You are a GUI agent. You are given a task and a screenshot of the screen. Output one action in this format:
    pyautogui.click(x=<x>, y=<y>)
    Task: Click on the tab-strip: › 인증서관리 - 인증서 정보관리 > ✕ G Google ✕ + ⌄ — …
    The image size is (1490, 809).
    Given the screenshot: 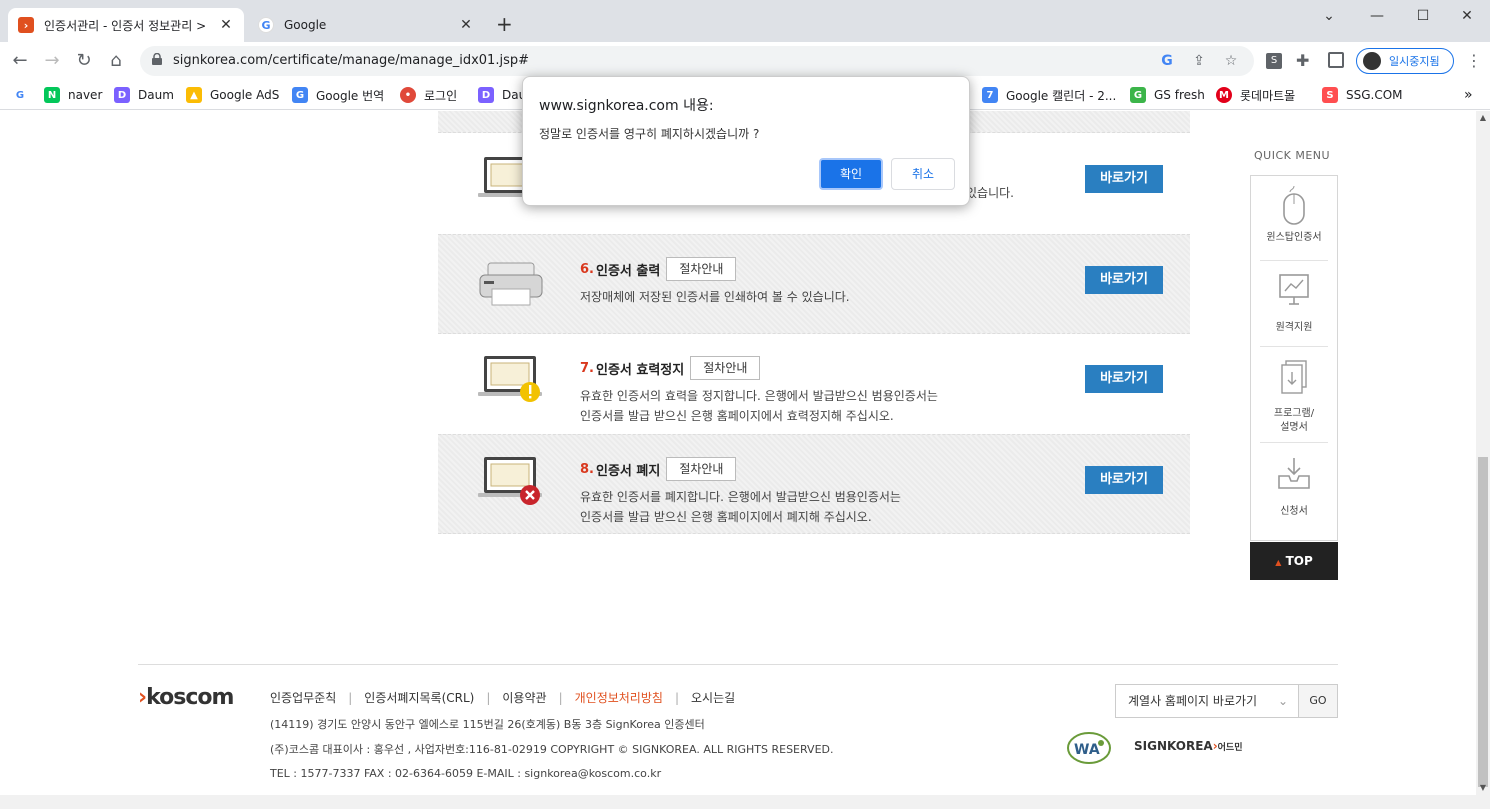 What is the action you would take?
    pyautogui.click(x=745, y=21)
    